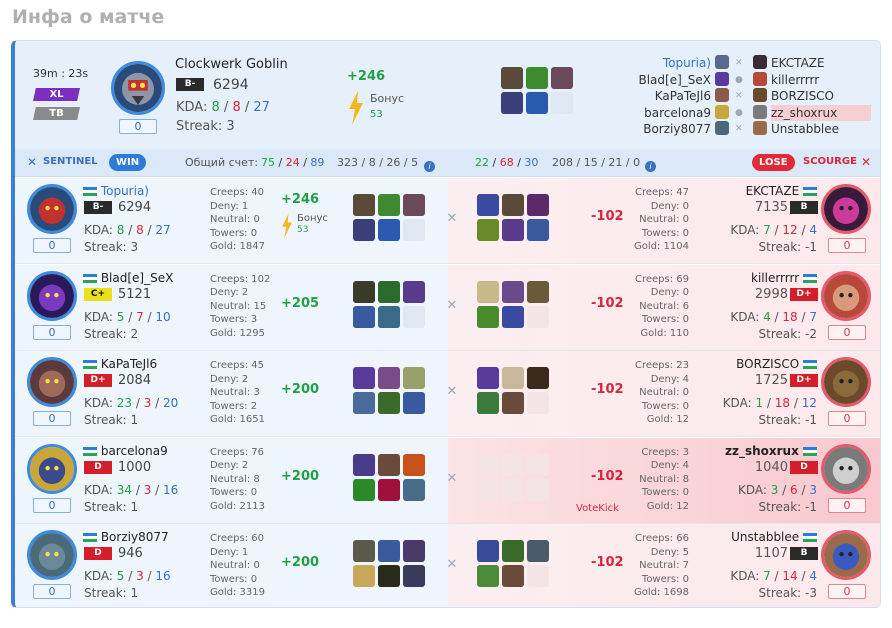 Image resolution: width=892 pixels, height=628 pixels. Describe the element at coordinates (821, 112) in the screenshot. I see `dire-player-link: zz_shoxrux` at that location.